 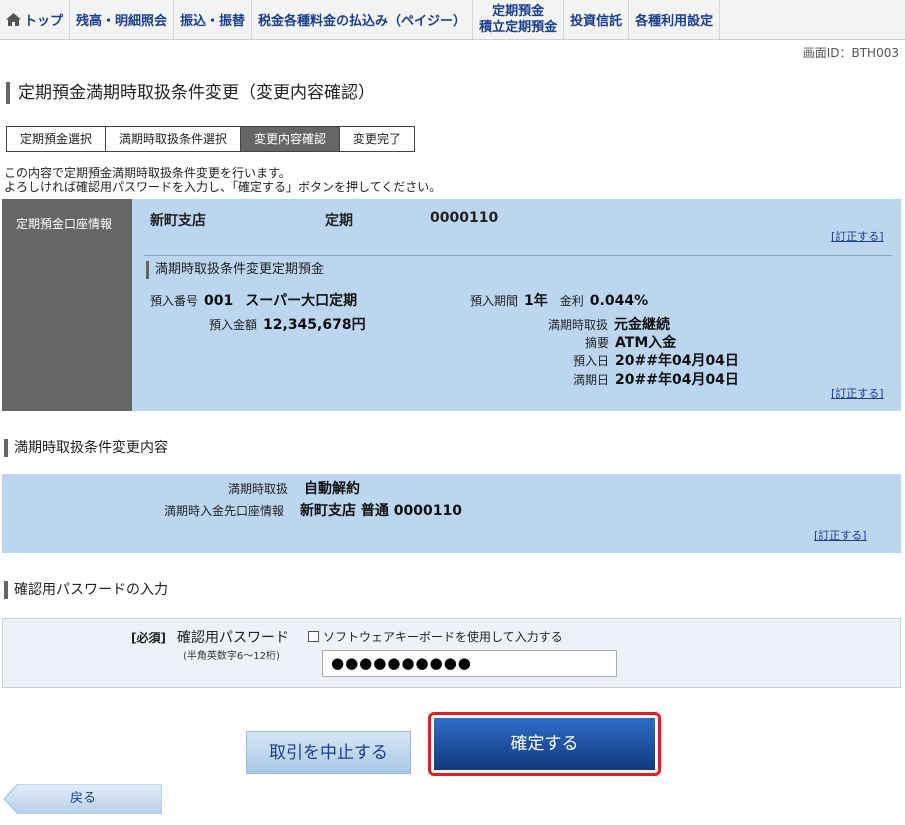 I want to click on dest-row: 満期時入金先口座情報 新町支店 普通 0000110, so click(x=313, y=510).